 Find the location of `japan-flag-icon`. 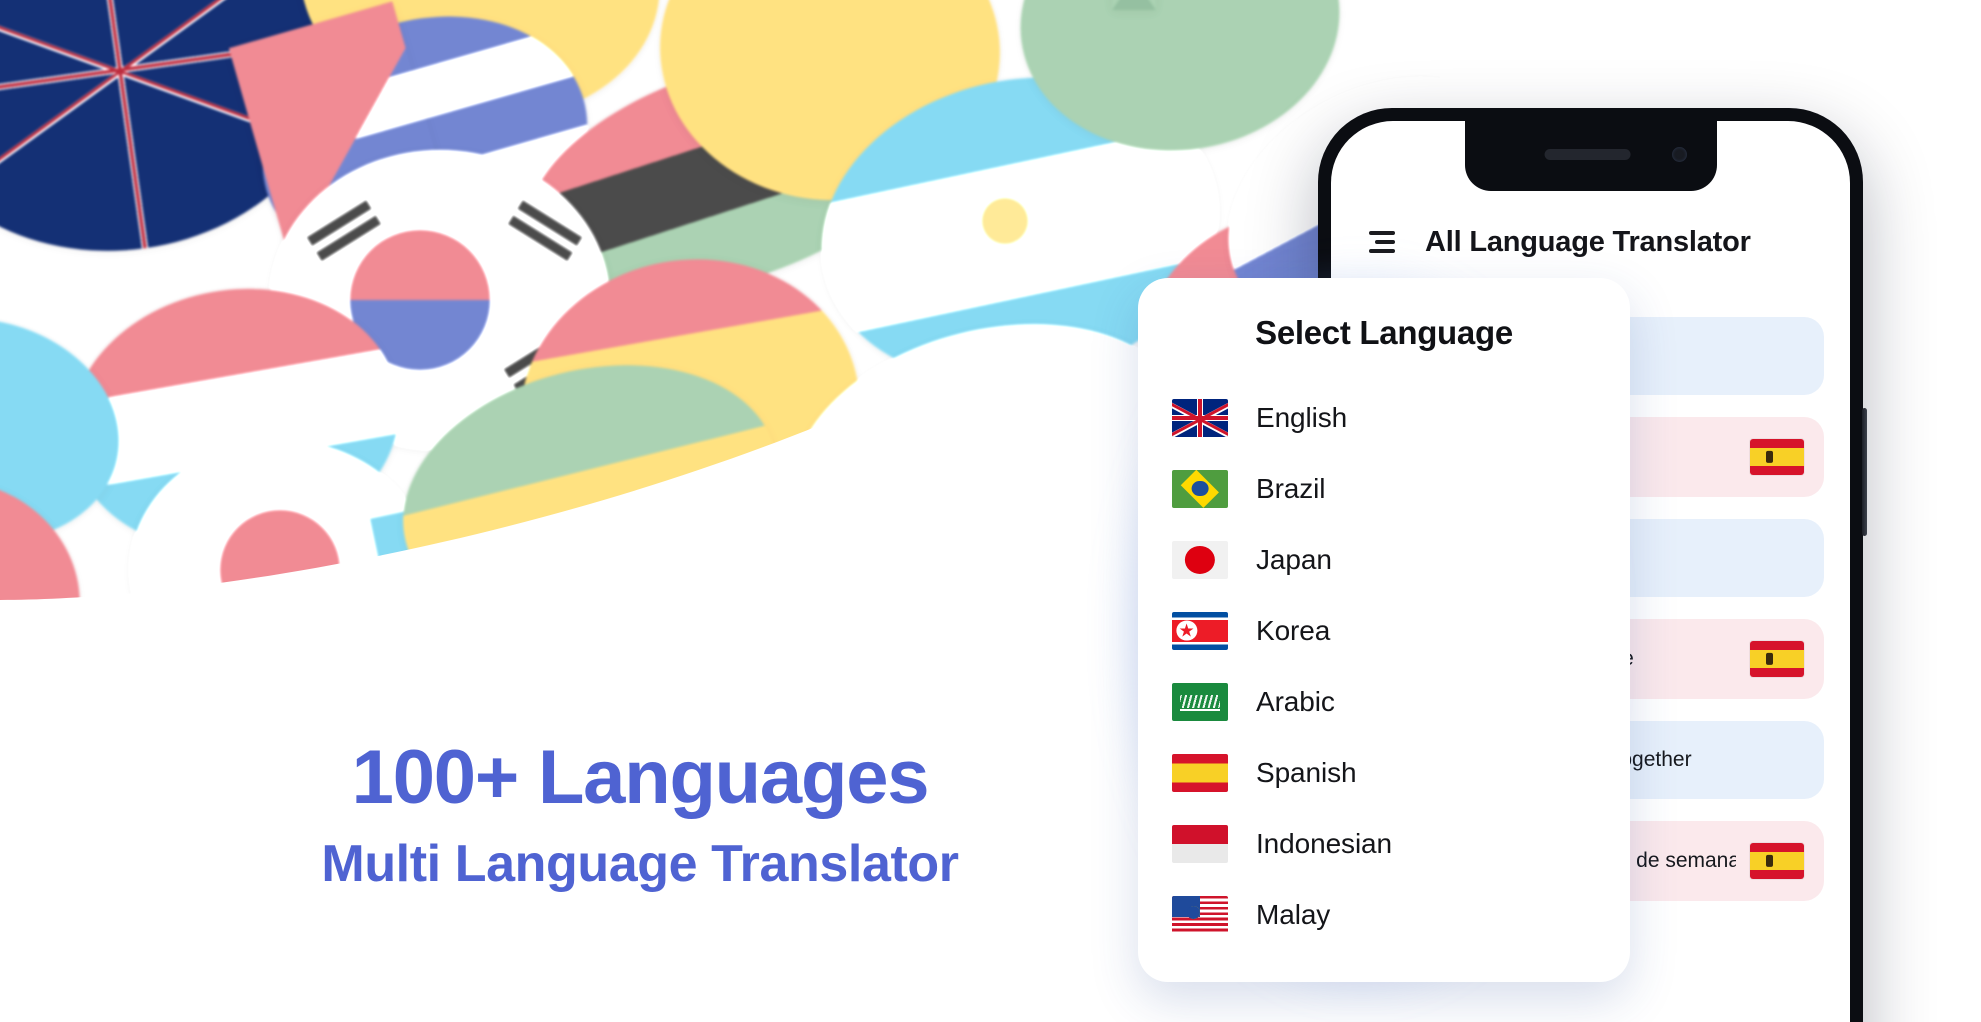

japan-flag-icon is located at coordinates (1200, 559).